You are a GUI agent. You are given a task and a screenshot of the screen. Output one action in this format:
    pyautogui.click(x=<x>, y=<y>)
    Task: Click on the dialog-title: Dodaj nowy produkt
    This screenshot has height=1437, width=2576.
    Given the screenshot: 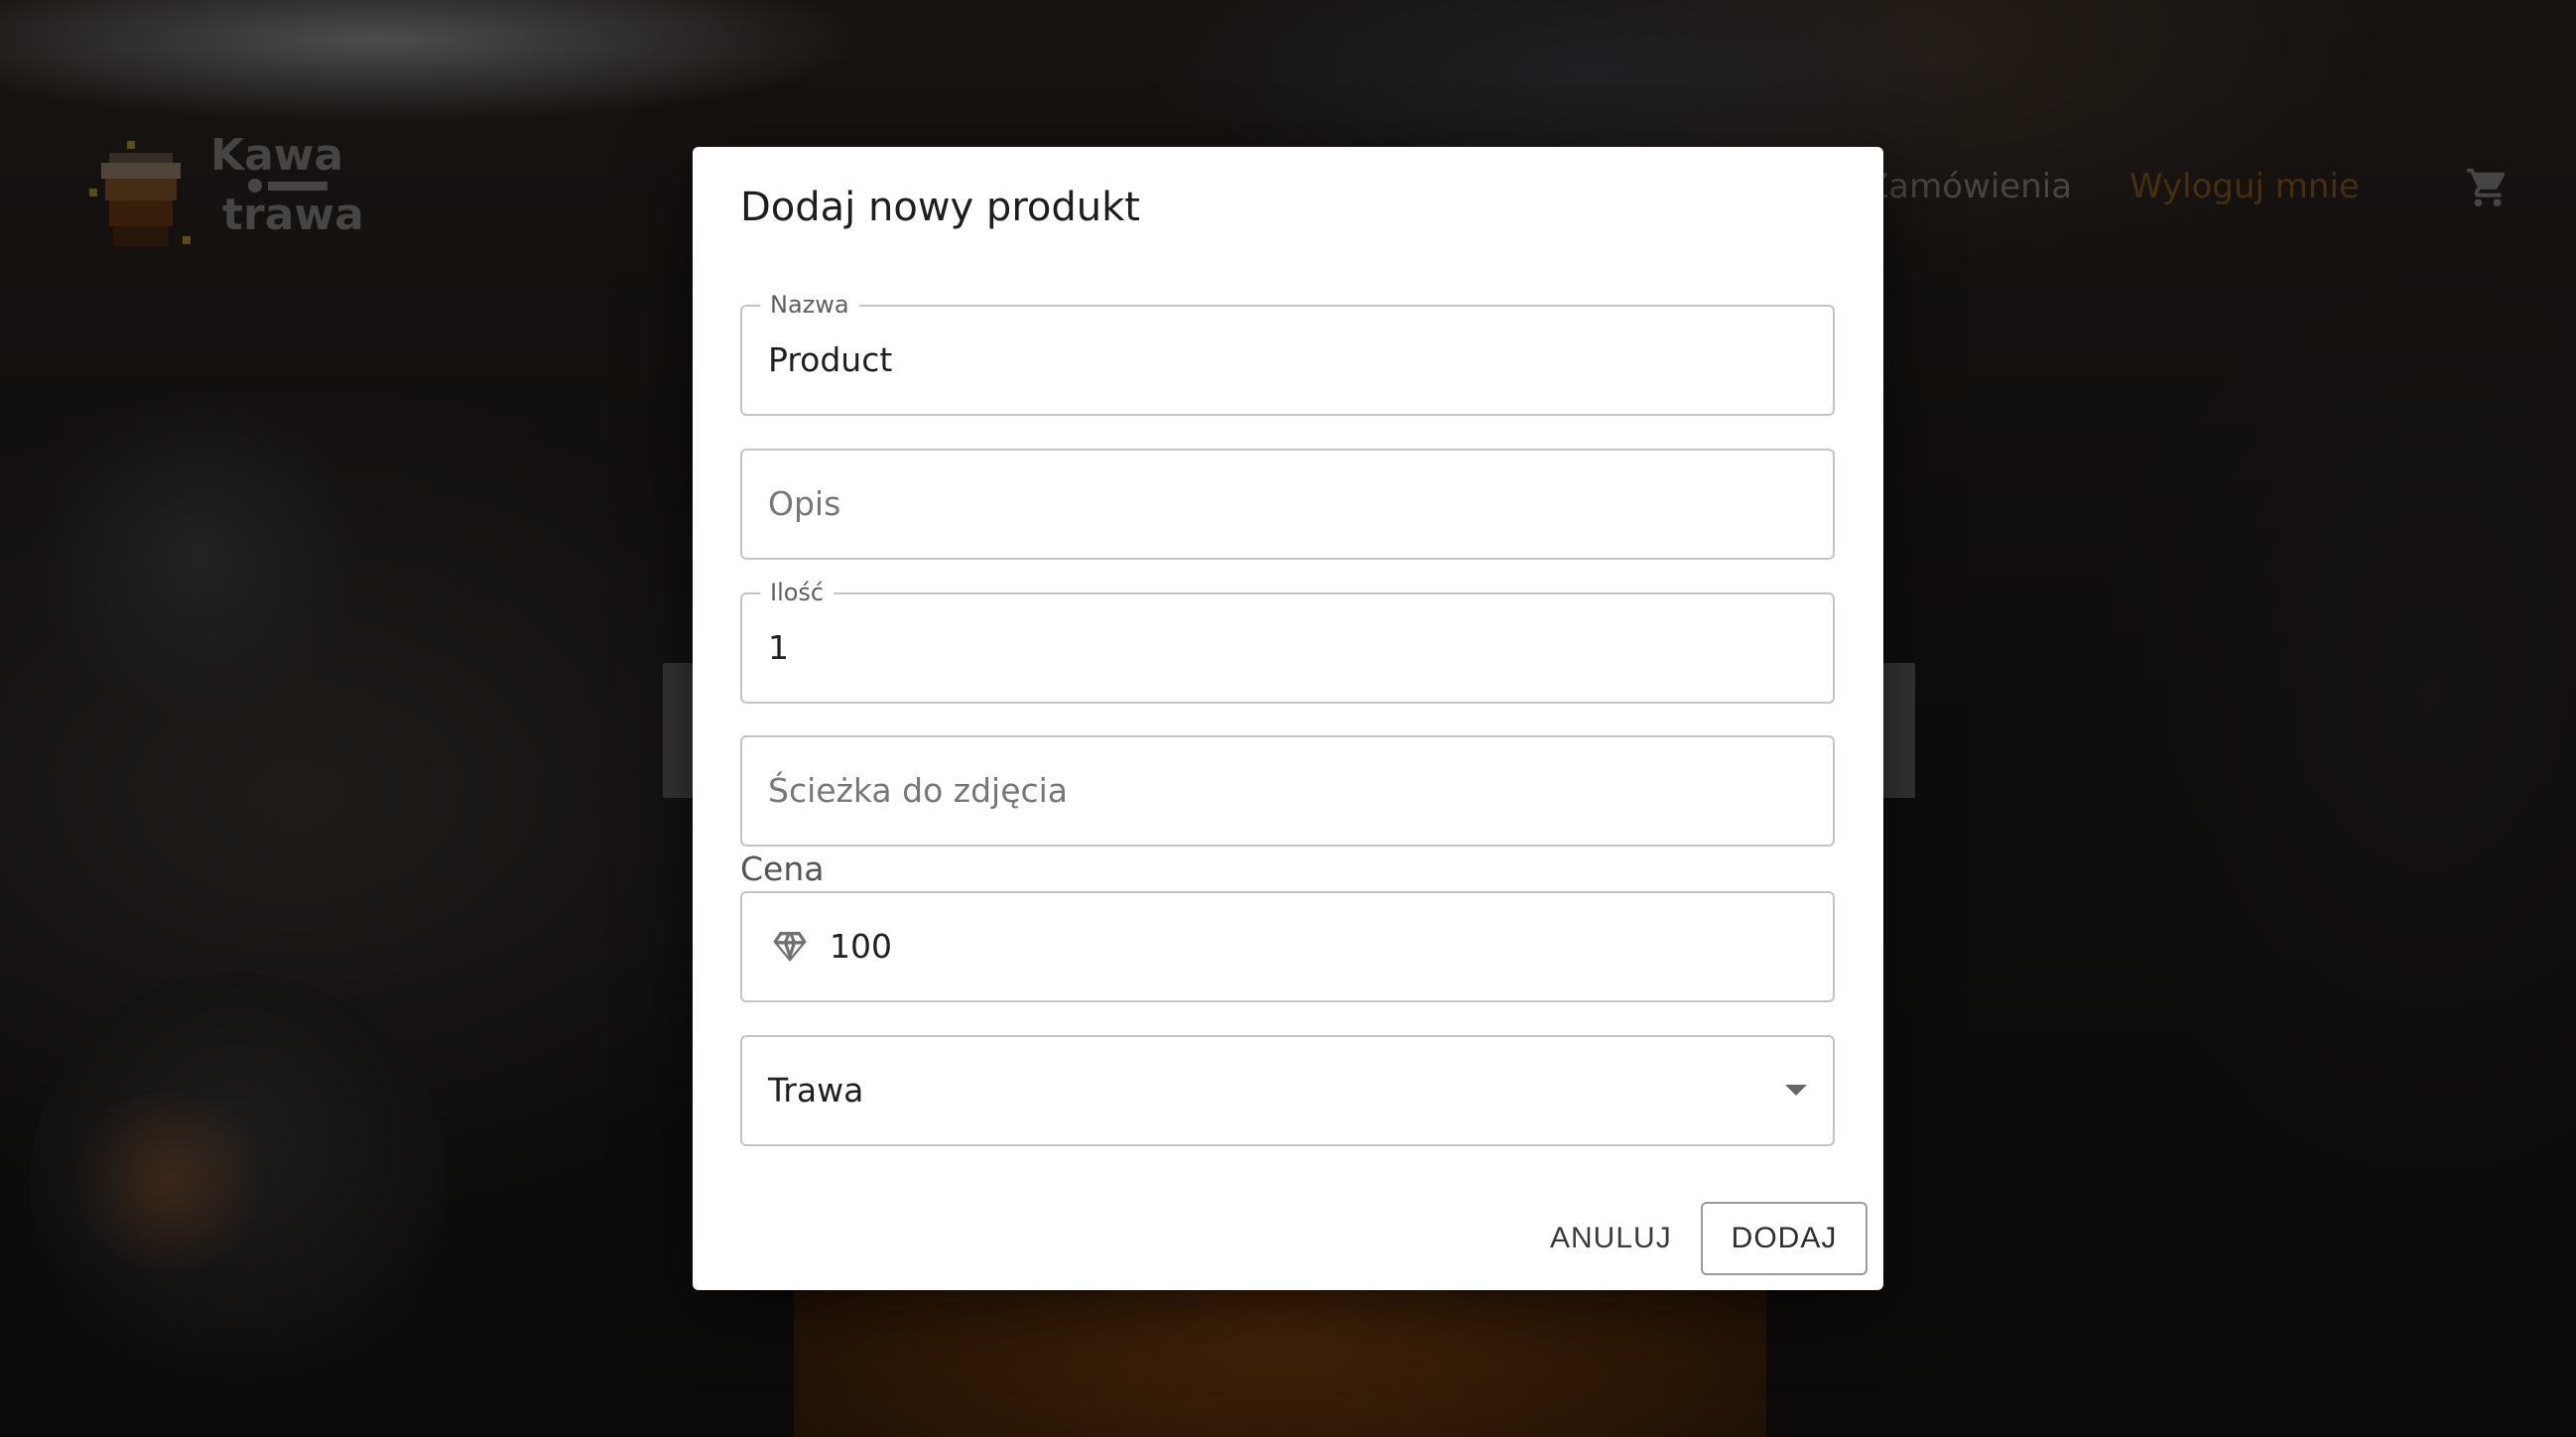 What is the action you would take?
    pyautogui.click(x=940, y=208)
    